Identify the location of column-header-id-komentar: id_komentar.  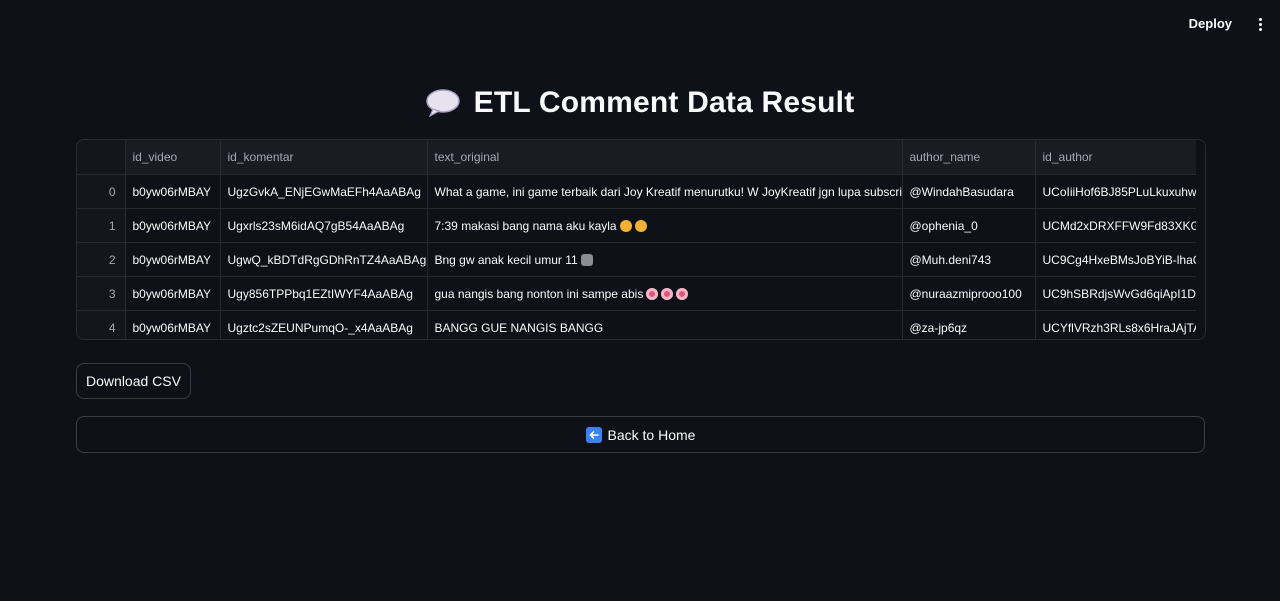
(324, 157).